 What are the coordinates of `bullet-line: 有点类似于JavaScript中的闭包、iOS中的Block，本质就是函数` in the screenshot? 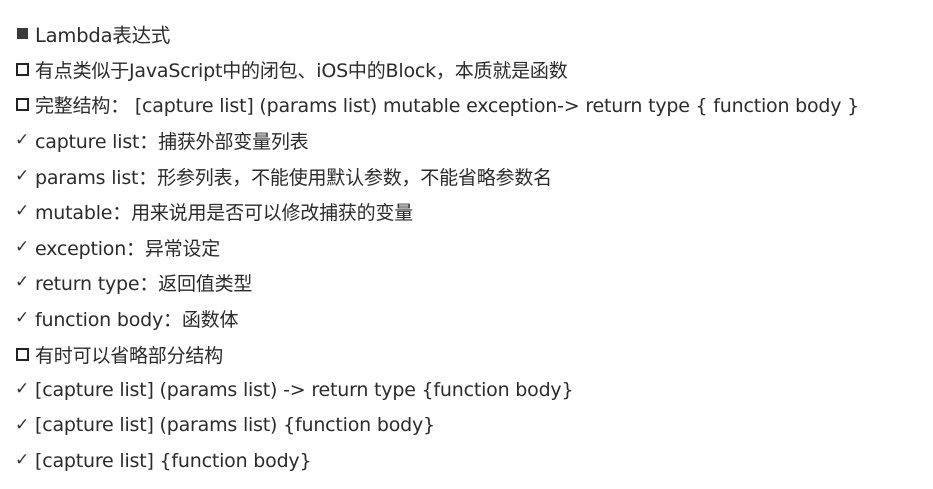 It's located at (469, 70).